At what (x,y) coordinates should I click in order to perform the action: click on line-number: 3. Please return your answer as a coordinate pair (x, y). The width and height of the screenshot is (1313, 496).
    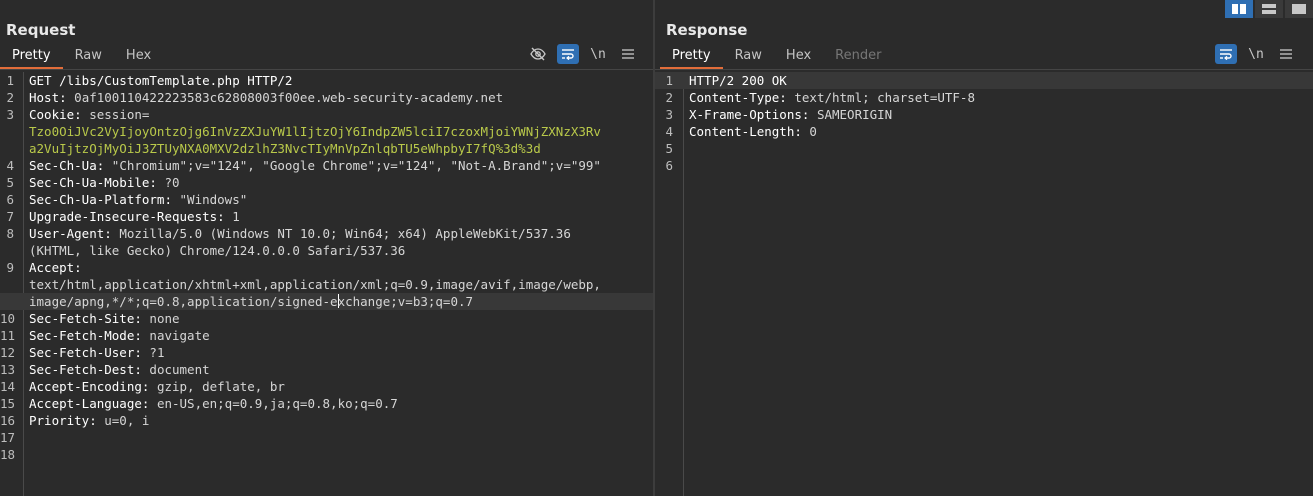
    Looking at the image, I should click on (10, 114).